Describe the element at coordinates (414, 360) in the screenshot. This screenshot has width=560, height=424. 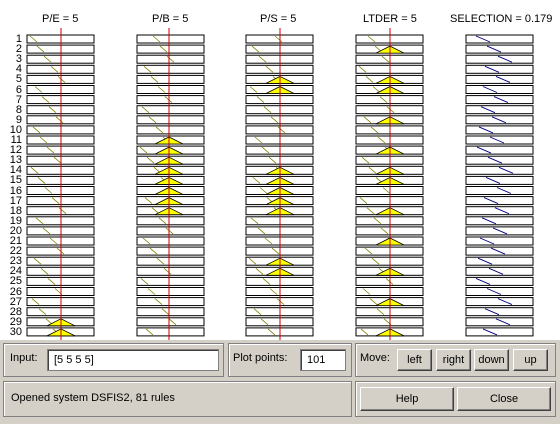
I see `move-left-button: left` at that location.